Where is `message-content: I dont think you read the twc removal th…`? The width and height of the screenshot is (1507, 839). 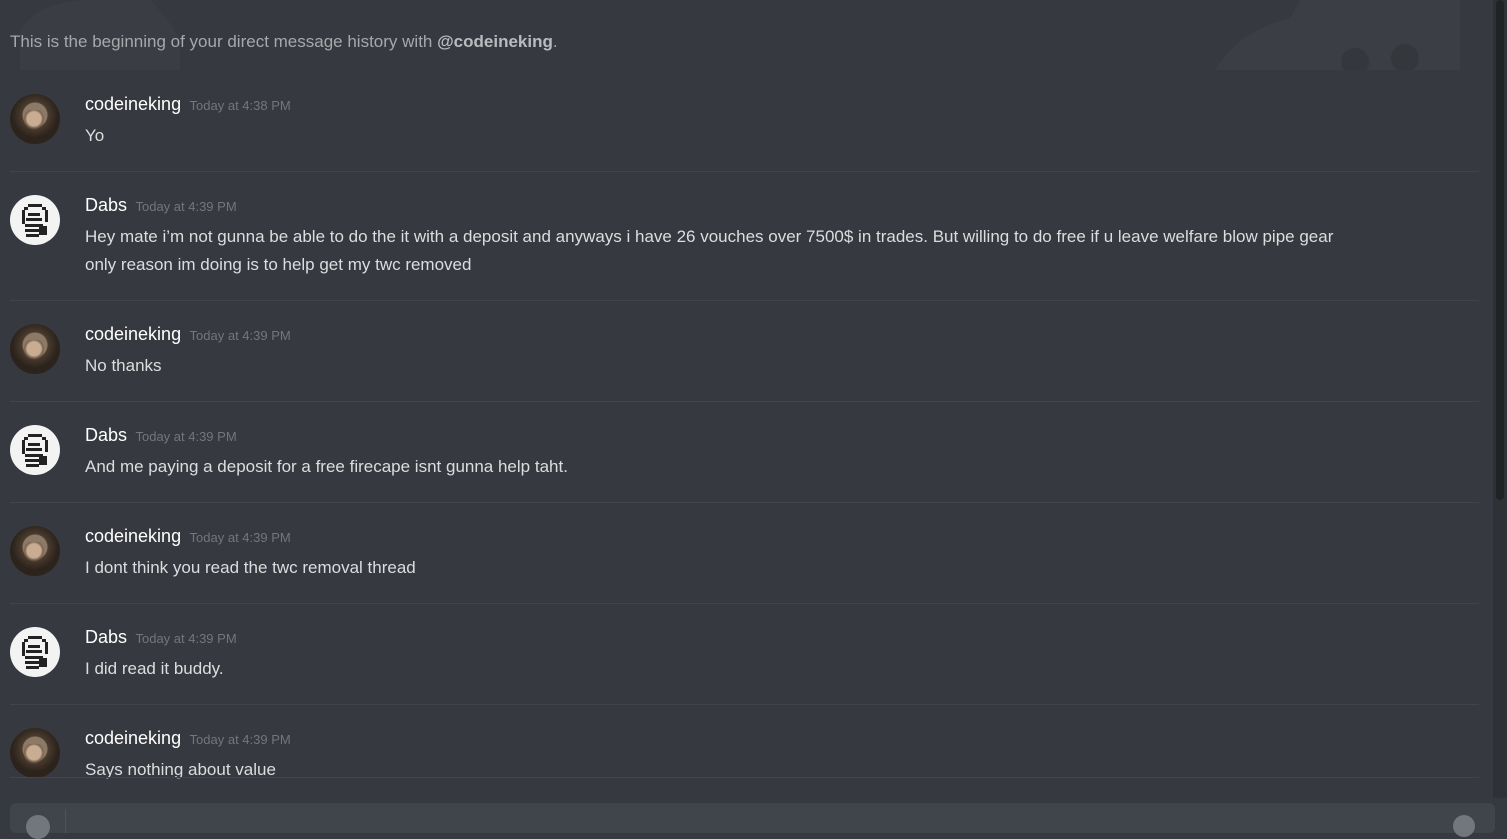
message-content: I dont think you read the twc removal th… is located at coordinates (735, 568).